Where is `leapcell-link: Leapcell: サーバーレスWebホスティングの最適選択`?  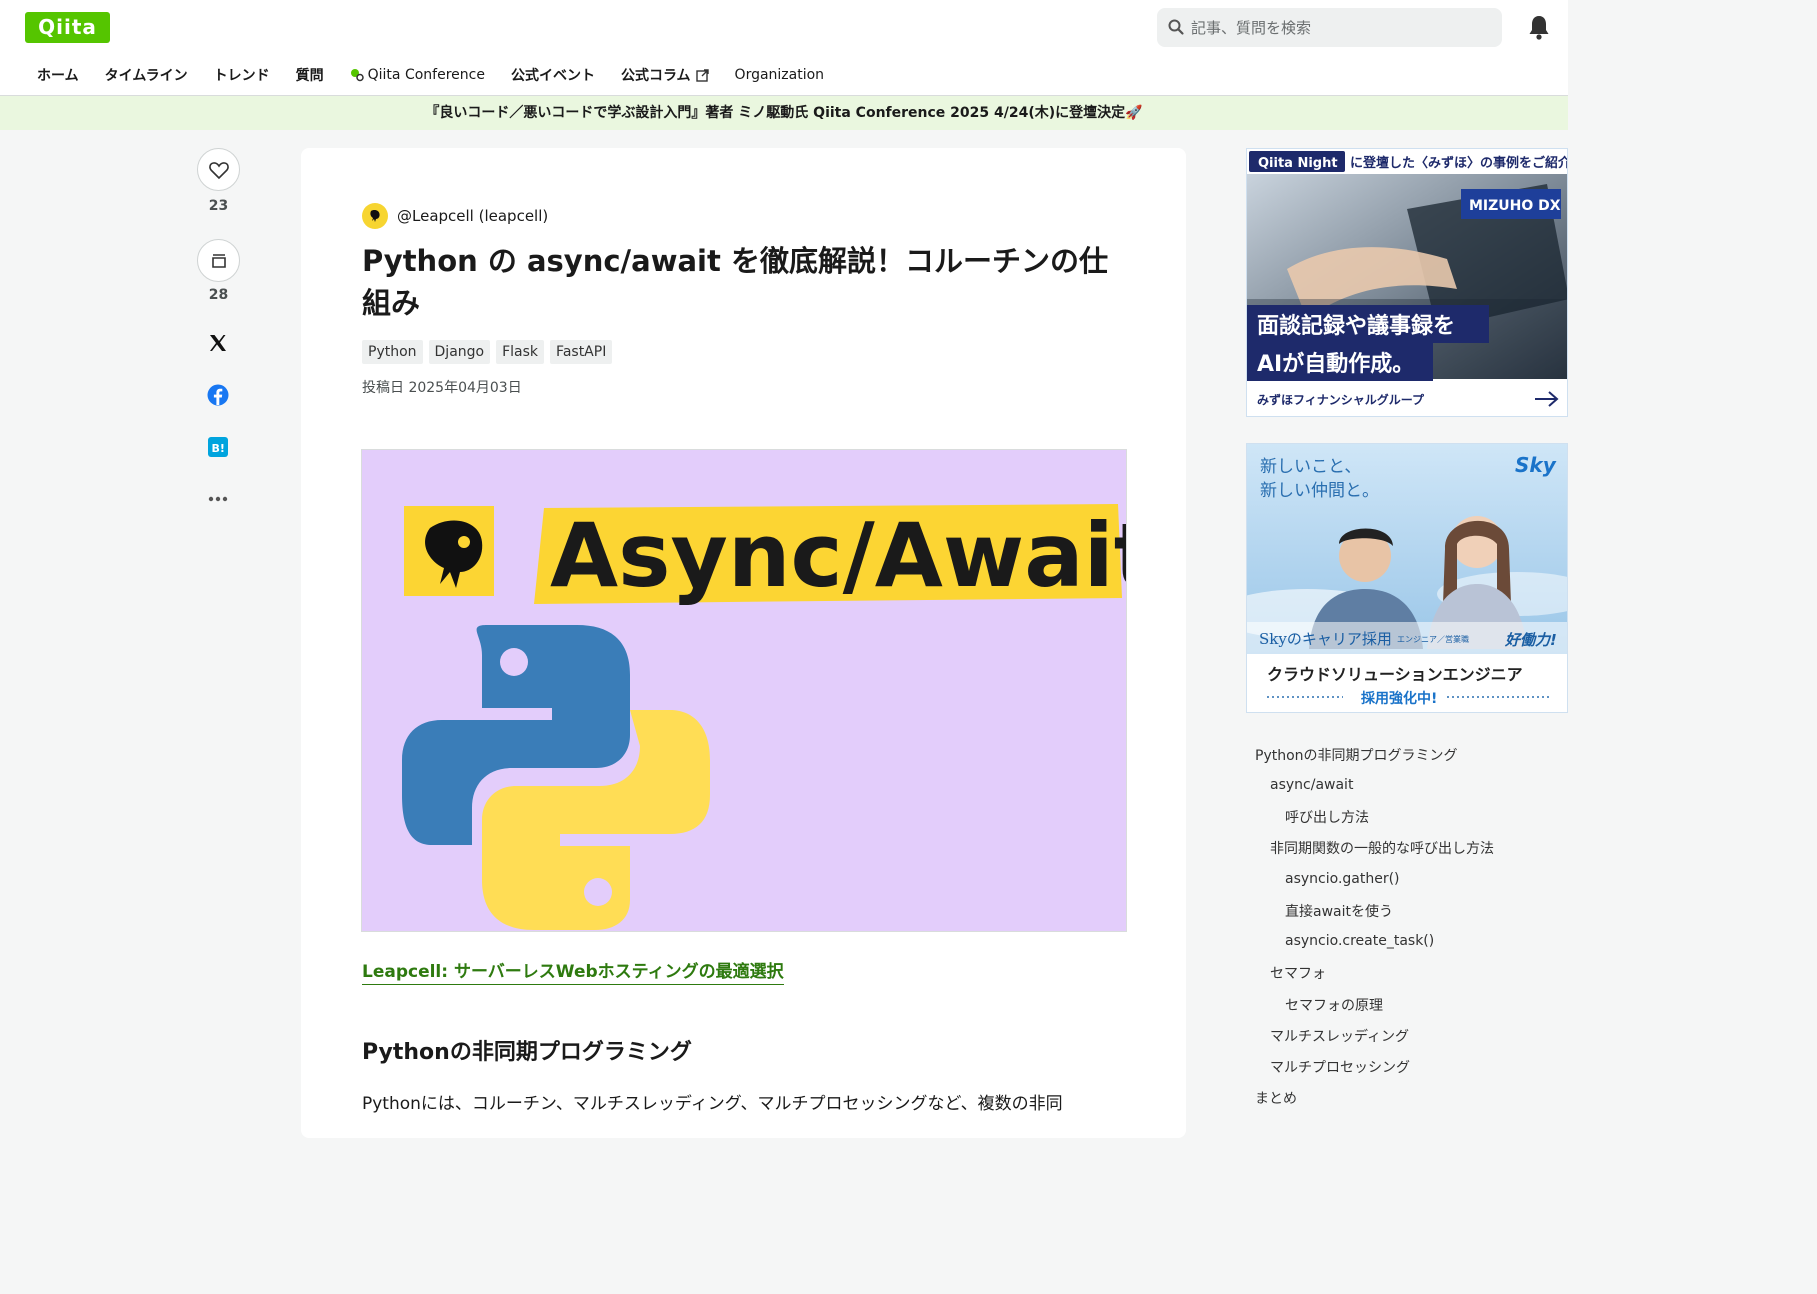
leapcell-link: Leapcell: サーバーレスWebホスティングの最適選択 is located at coordinates (573, 972).